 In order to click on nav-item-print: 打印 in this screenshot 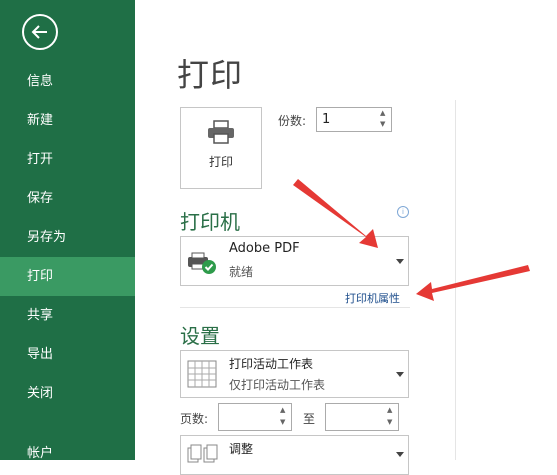, I will do `click(67, 276)`.